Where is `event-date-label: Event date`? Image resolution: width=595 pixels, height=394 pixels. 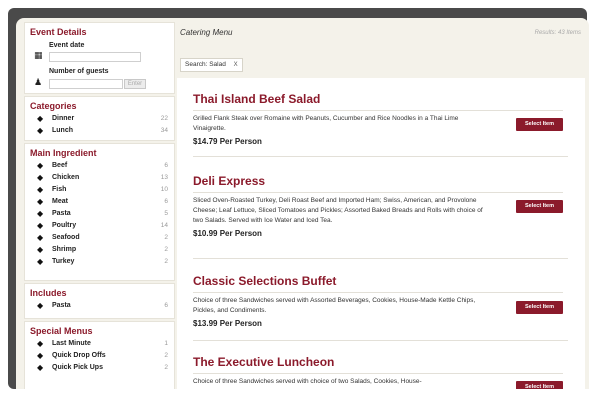 event-date-label: Event date is located at coordinates (67, 45).